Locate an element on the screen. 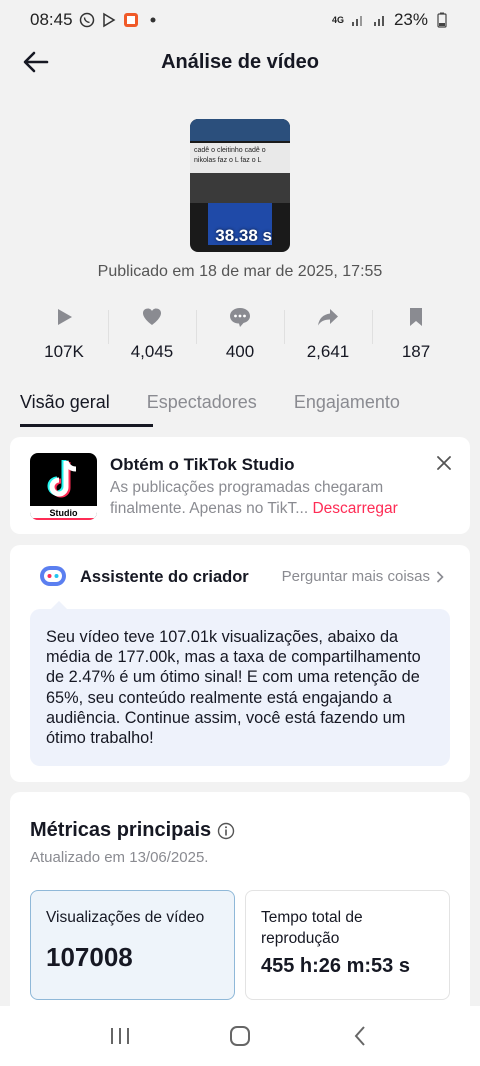 This screenshot has width=480, height=1066. stat-value: 2,641 is located at coordinates (328, 351).